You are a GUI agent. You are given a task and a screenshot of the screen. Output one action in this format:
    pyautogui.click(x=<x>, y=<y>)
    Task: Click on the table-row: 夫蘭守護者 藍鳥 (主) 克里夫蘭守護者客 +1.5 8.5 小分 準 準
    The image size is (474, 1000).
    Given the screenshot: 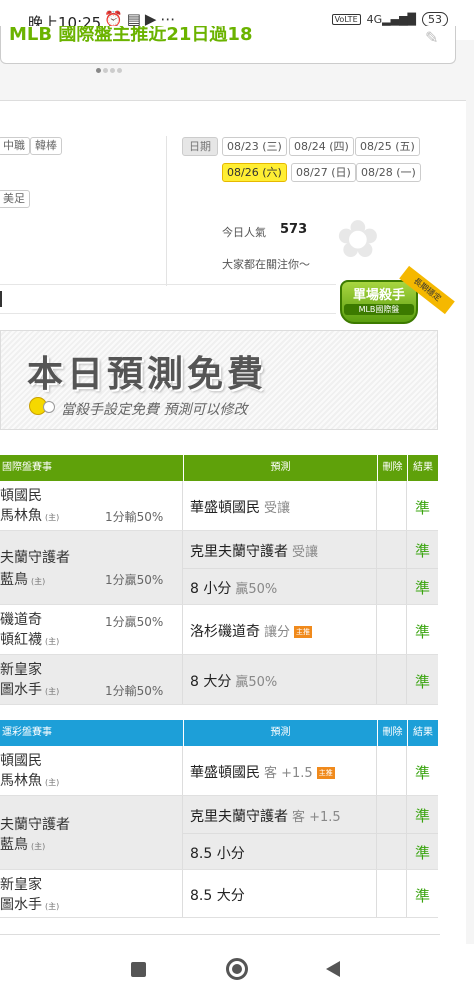 What is the action you would take?
    pyautogui.click(x=219, y=833)
    